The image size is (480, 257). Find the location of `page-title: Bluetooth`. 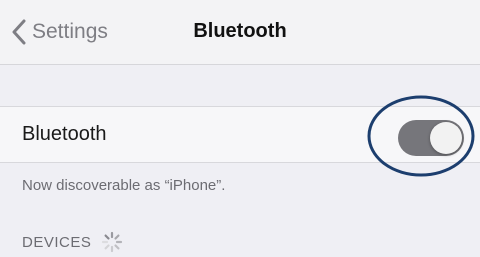

page-title: Bluetooth is located at coordinates (240, 31).